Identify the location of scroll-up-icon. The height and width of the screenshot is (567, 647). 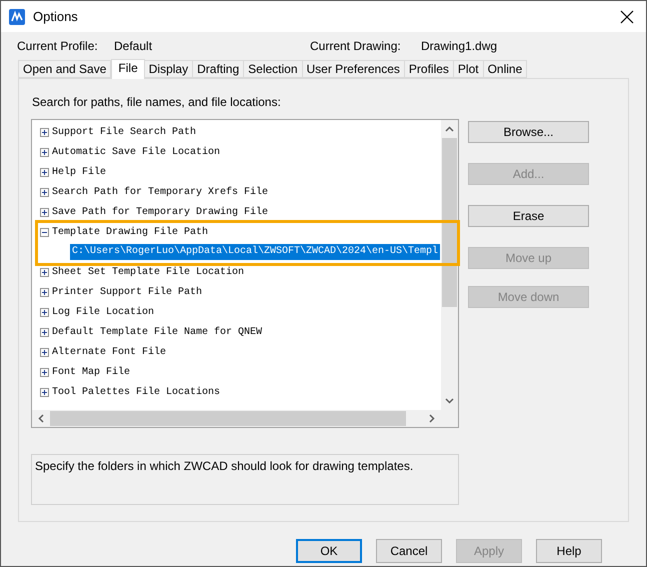
(449, 129).